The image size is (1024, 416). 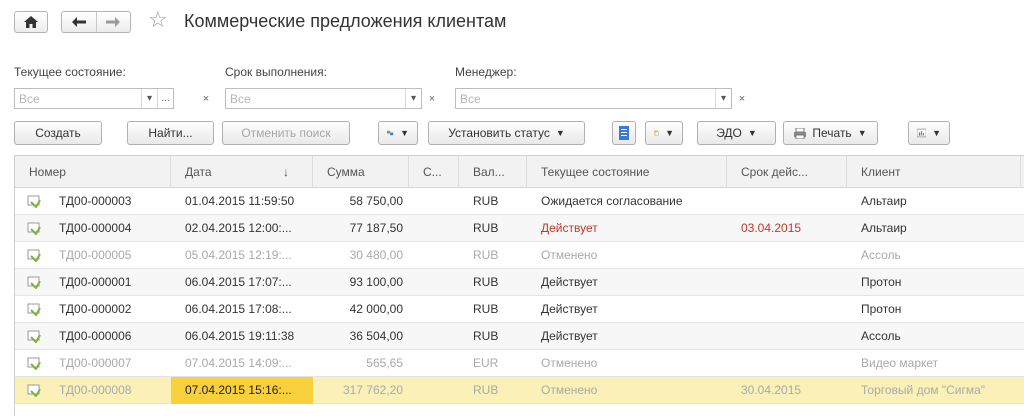 What do you see at coordinates (881, 336) in the screenshot?
I see `cell-client: Ассоль` at bounding box center [881, 336].